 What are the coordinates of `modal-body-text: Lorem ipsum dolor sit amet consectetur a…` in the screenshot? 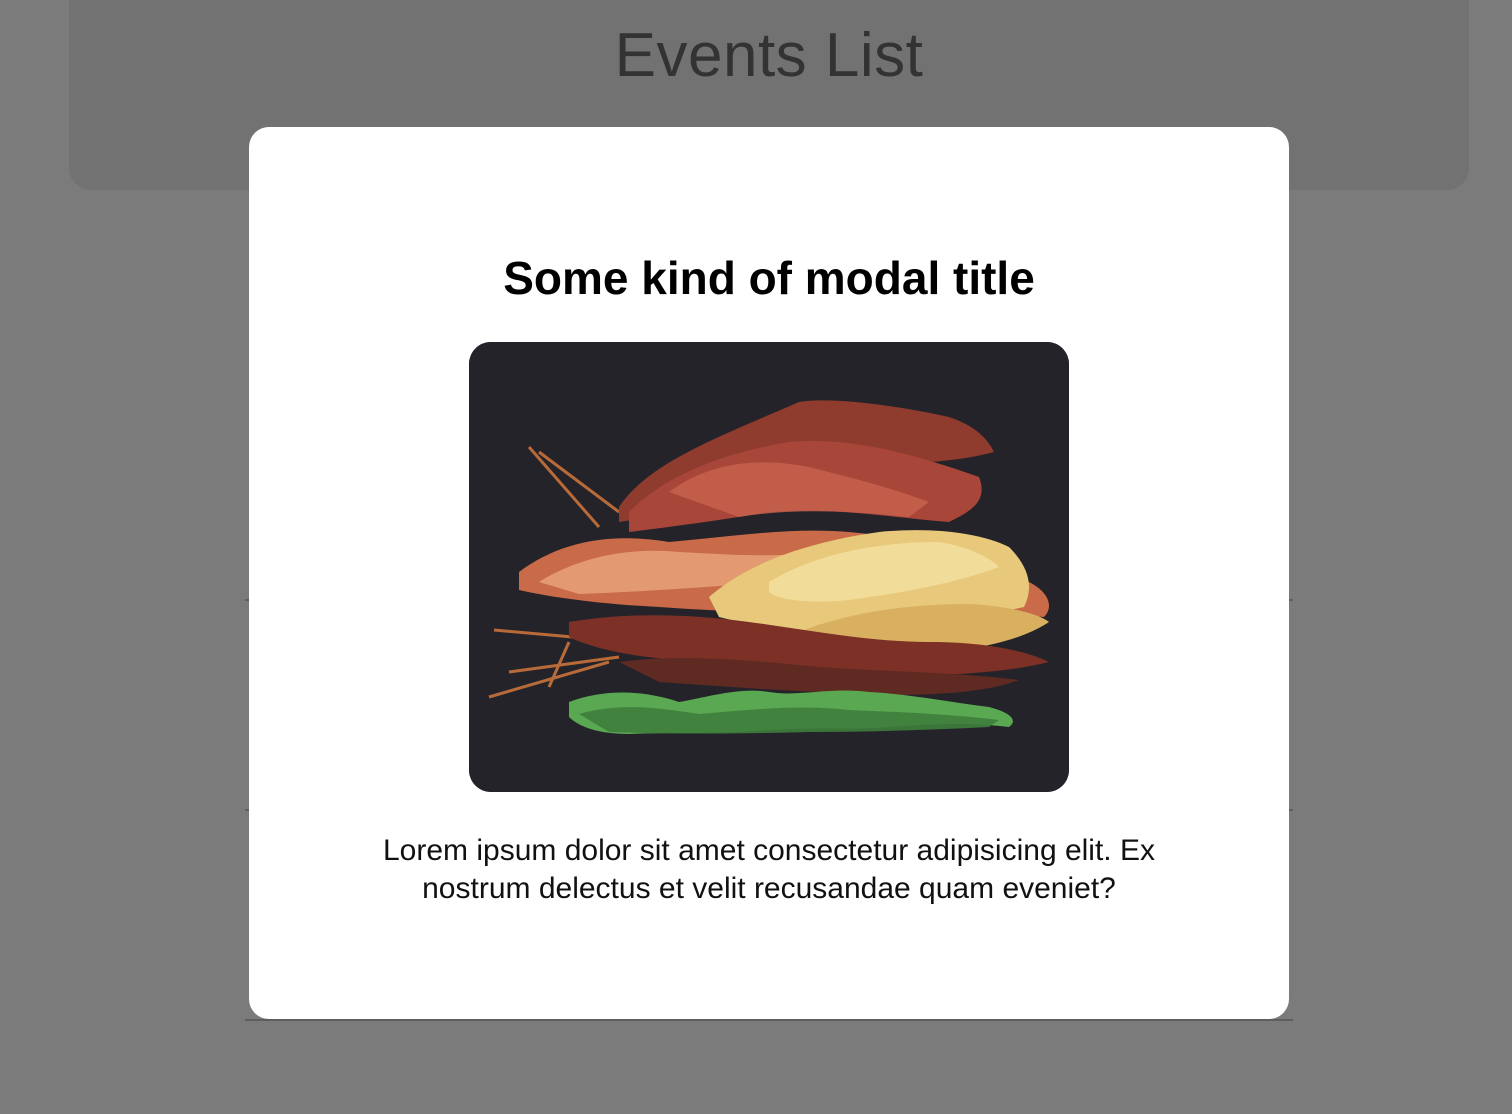 It's located at (768, 869).